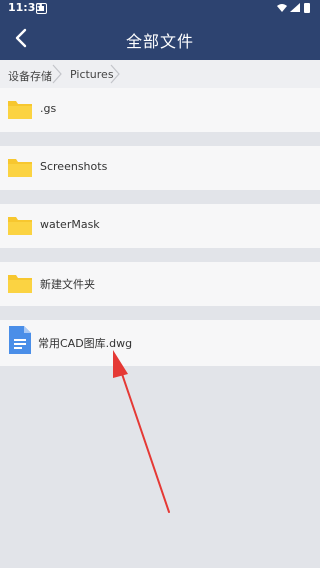 This screenshot has height=568, width=320. What do you see at coordinates (160, 343) in the screenshot?
I see `list-item: 常用CAD图库.dwg` at bounding box center [160, 343].